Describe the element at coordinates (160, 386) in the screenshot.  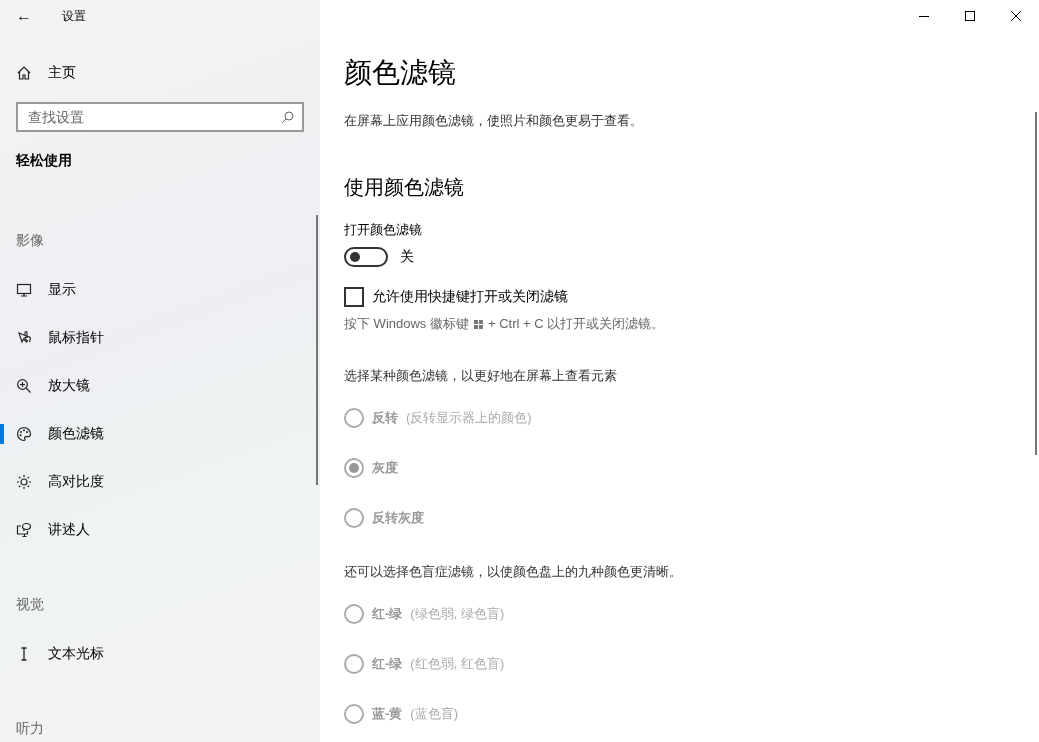
I see `sidebar-item: 放大镜` at that location.